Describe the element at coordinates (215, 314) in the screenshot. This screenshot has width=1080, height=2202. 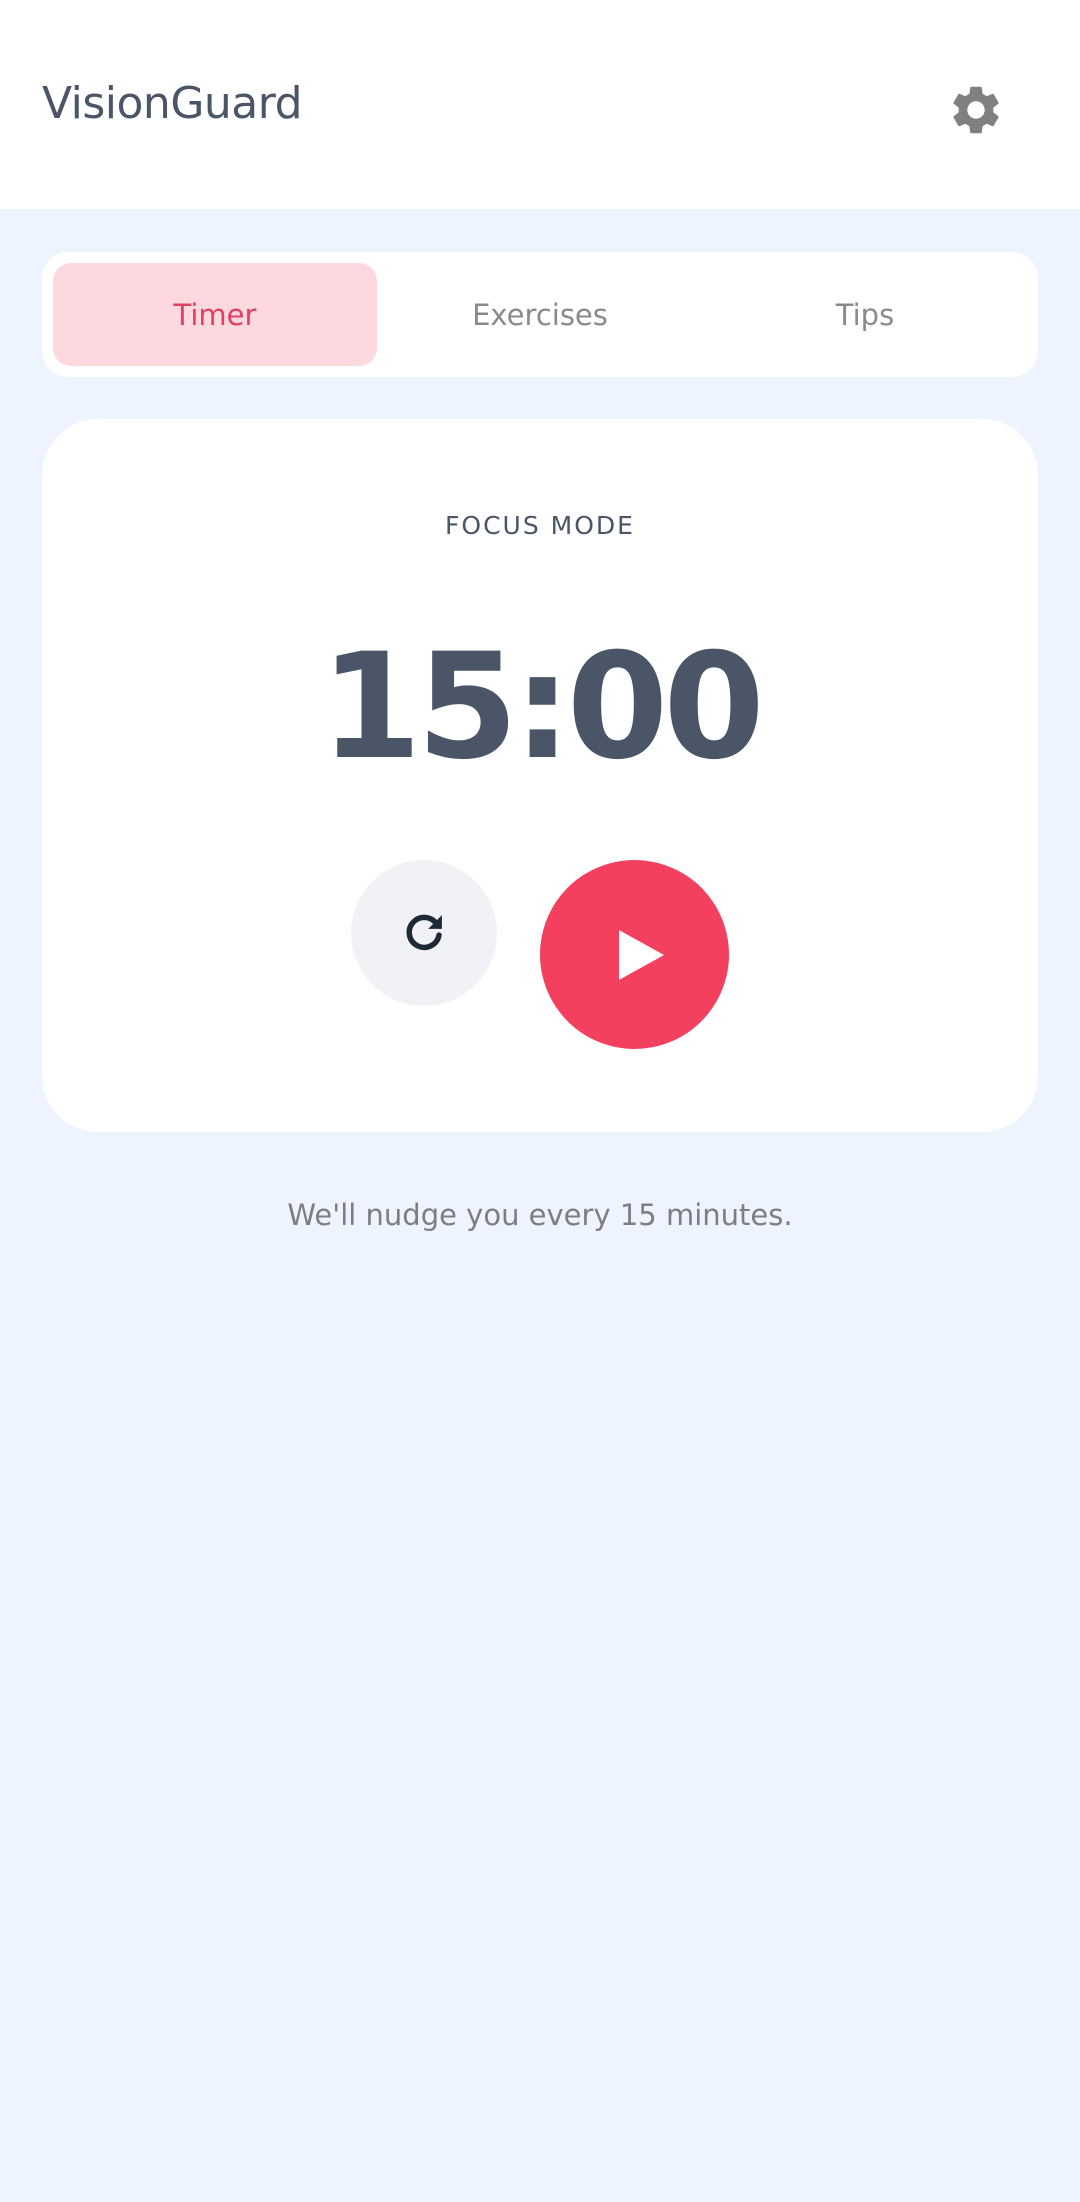
I see `tab-timer: Timer` at that location.